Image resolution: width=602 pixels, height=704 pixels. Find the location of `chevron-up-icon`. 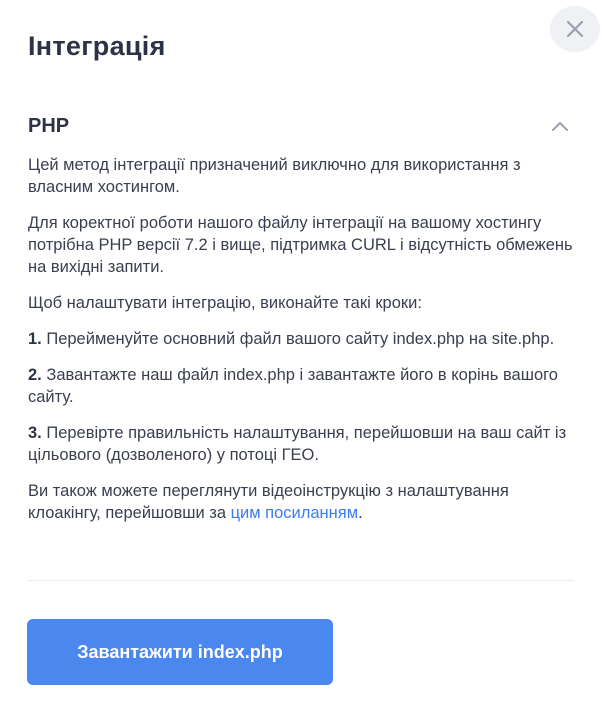

chevron-up-icon is located at coordinates (560, 126).